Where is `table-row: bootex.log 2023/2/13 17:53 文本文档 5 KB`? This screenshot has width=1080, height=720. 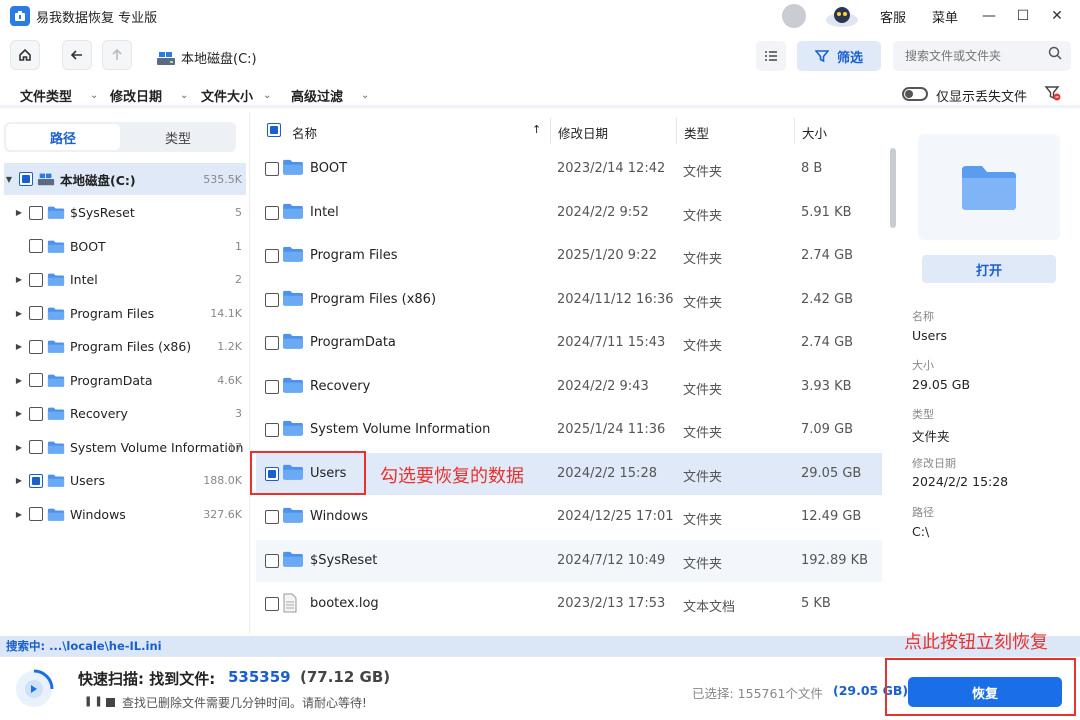 table-row: bootex.log 2023/2/13 17:53 文本文档 5 KB is located at coordinates (569, 604).